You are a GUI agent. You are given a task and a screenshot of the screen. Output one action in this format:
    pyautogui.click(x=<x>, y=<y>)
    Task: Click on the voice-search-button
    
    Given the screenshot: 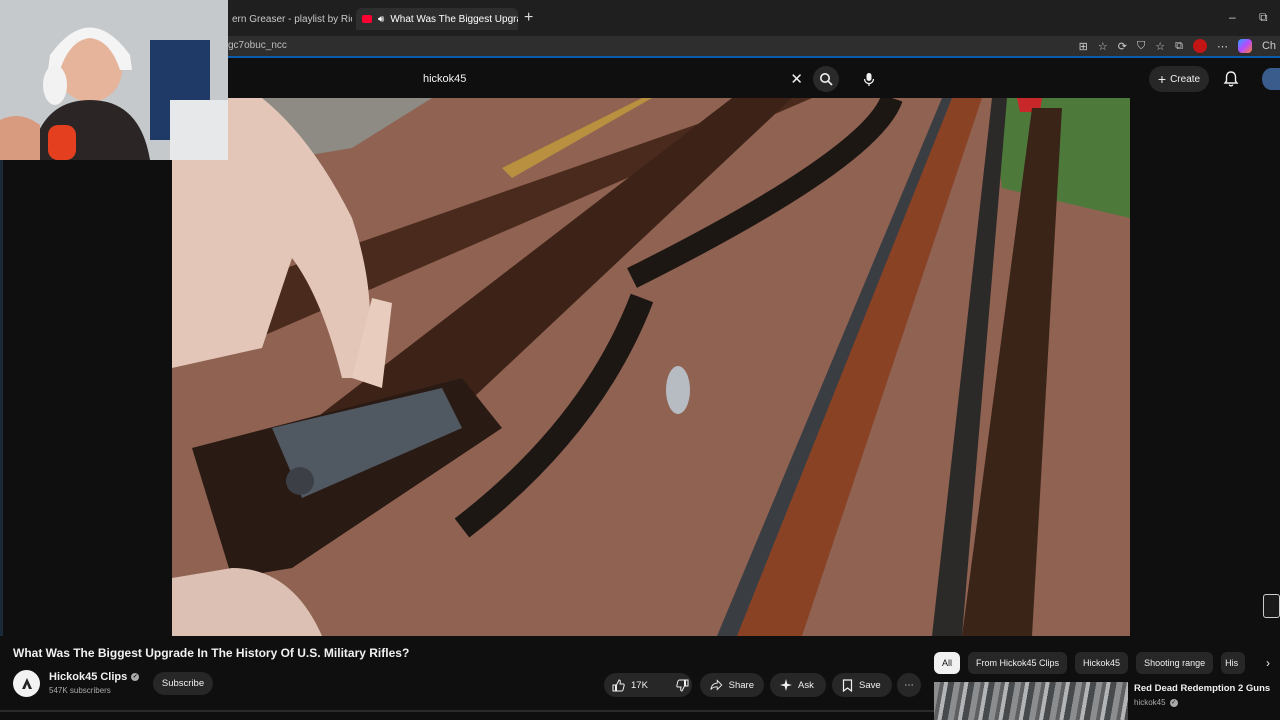 What is the action you would take?
    pyautogui.click(x=869, y=79)
    